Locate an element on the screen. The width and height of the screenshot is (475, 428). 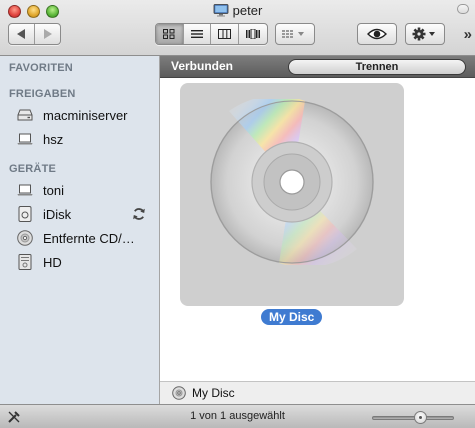
list-view-icon is located at coordinates (196, 34).